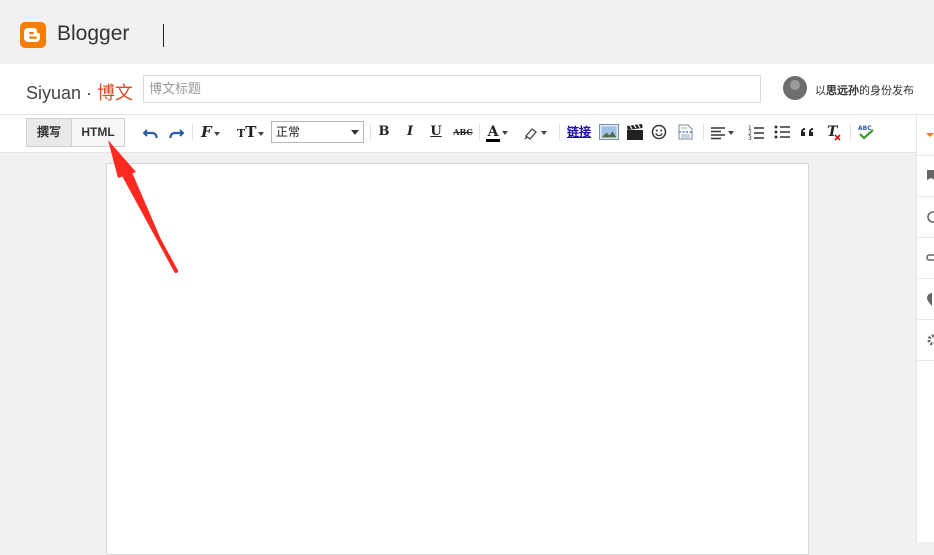  What do you see at coordinates (820, 90) in the screenshot?
I see `publish-prefix: 以` at bounding box center [820, 90].